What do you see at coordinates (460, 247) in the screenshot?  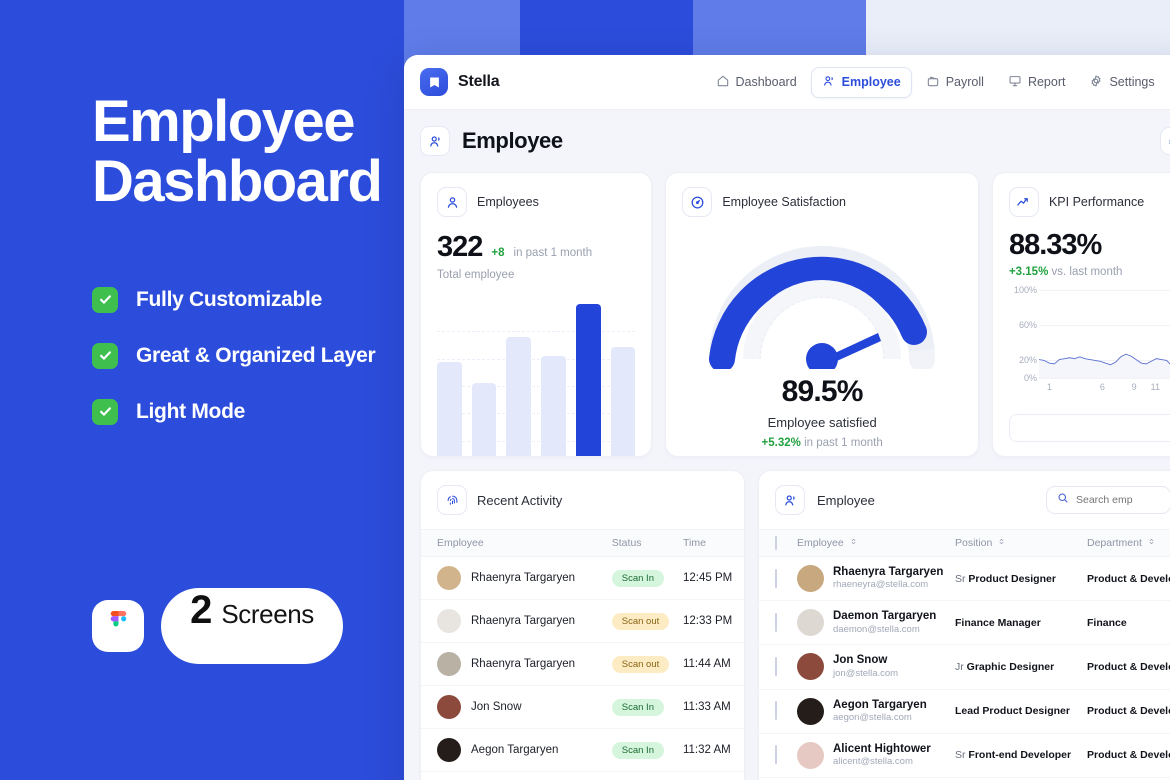 I see `employees-value: 322` at bounding box center [460, 247].